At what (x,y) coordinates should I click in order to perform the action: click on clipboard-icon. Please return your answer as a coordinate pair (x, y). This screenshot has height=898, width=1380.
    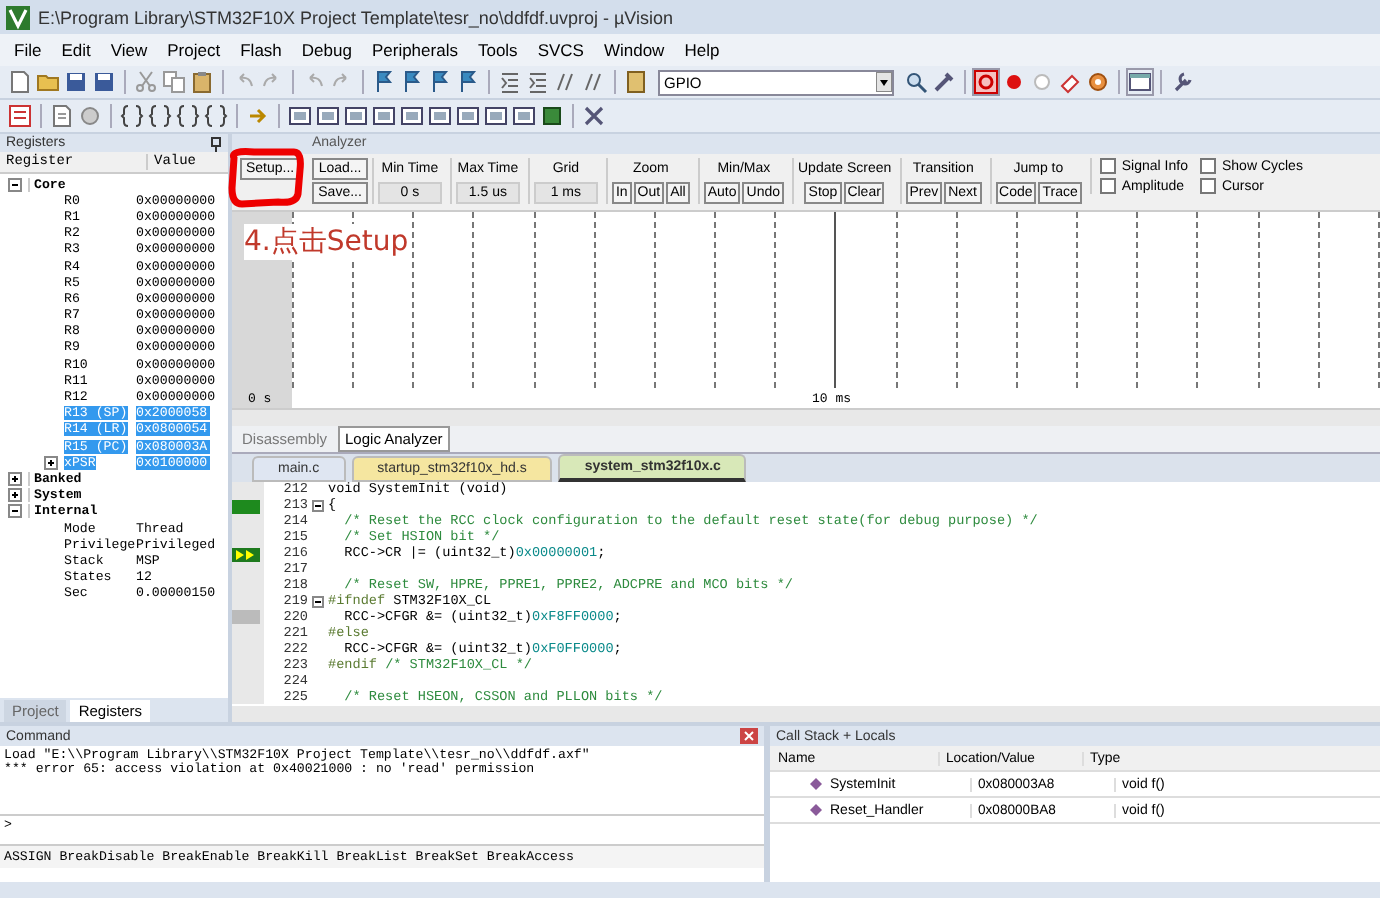
    Looking at the image, I should click on (202, 82).